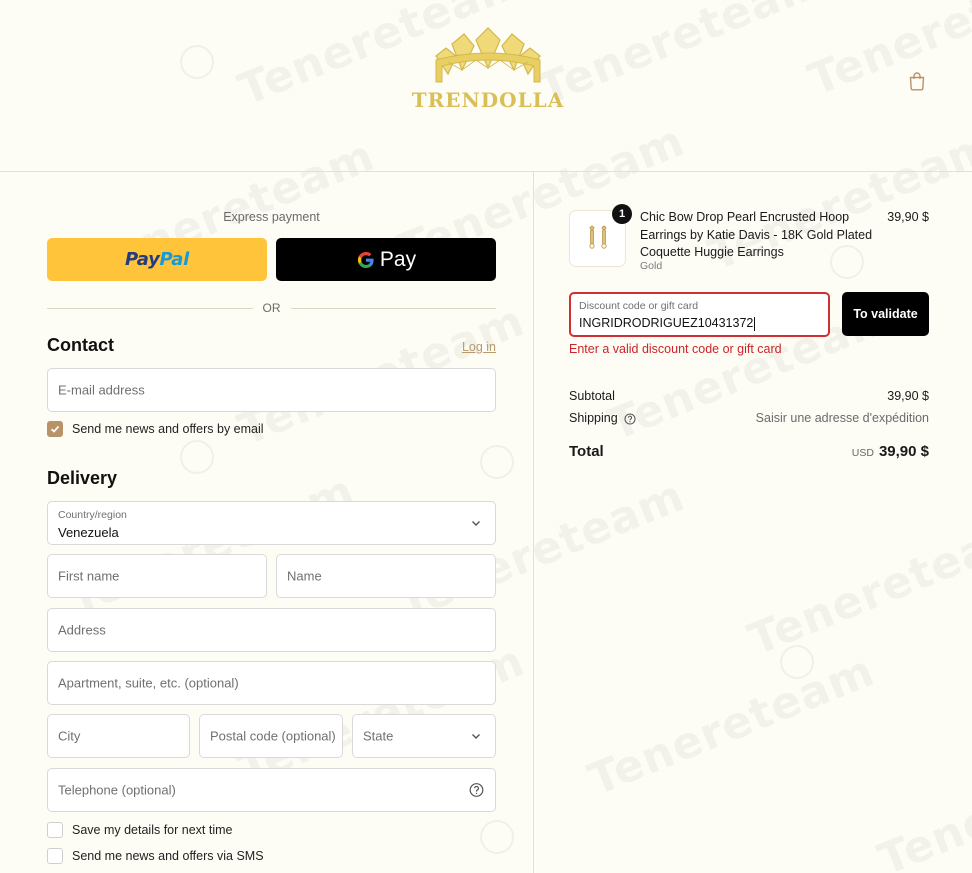 The image size is (972, 873). Describe the element at coordinates (271, 683) in the screenshot. I see `apartment-field: Apartment, suite, etc. (optional)` at that location.